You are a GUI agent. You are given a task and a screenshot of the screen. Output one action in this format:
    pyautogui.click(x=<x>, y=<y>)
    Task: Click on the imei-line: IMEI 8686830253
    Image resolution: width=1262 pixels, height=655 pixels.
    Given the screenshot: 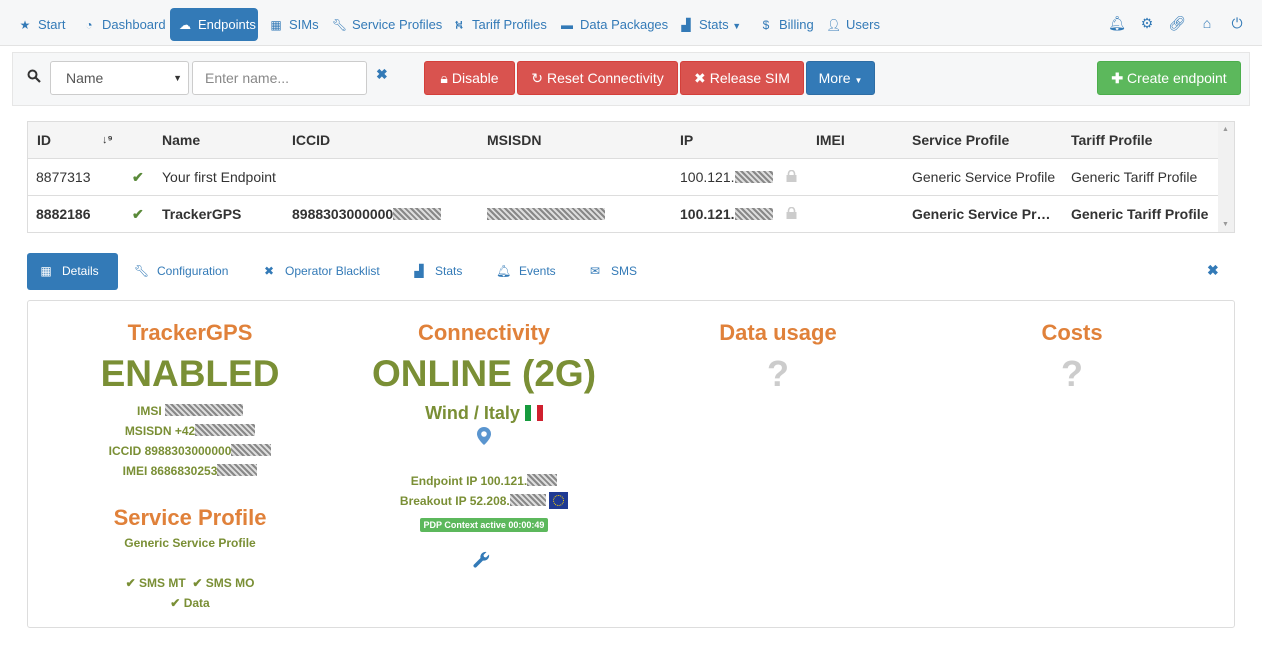 What is the action you would take?
    pyautogui.click(x=190, y=471)
    